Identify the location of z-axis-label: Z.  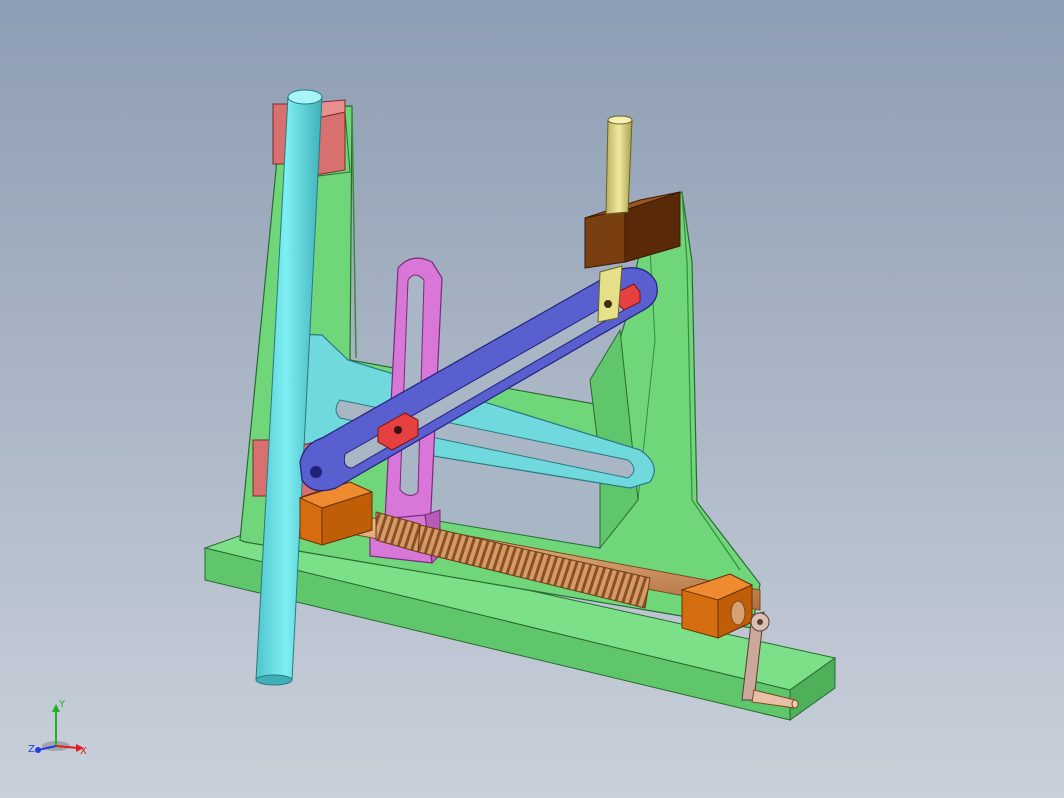
(31, 749).